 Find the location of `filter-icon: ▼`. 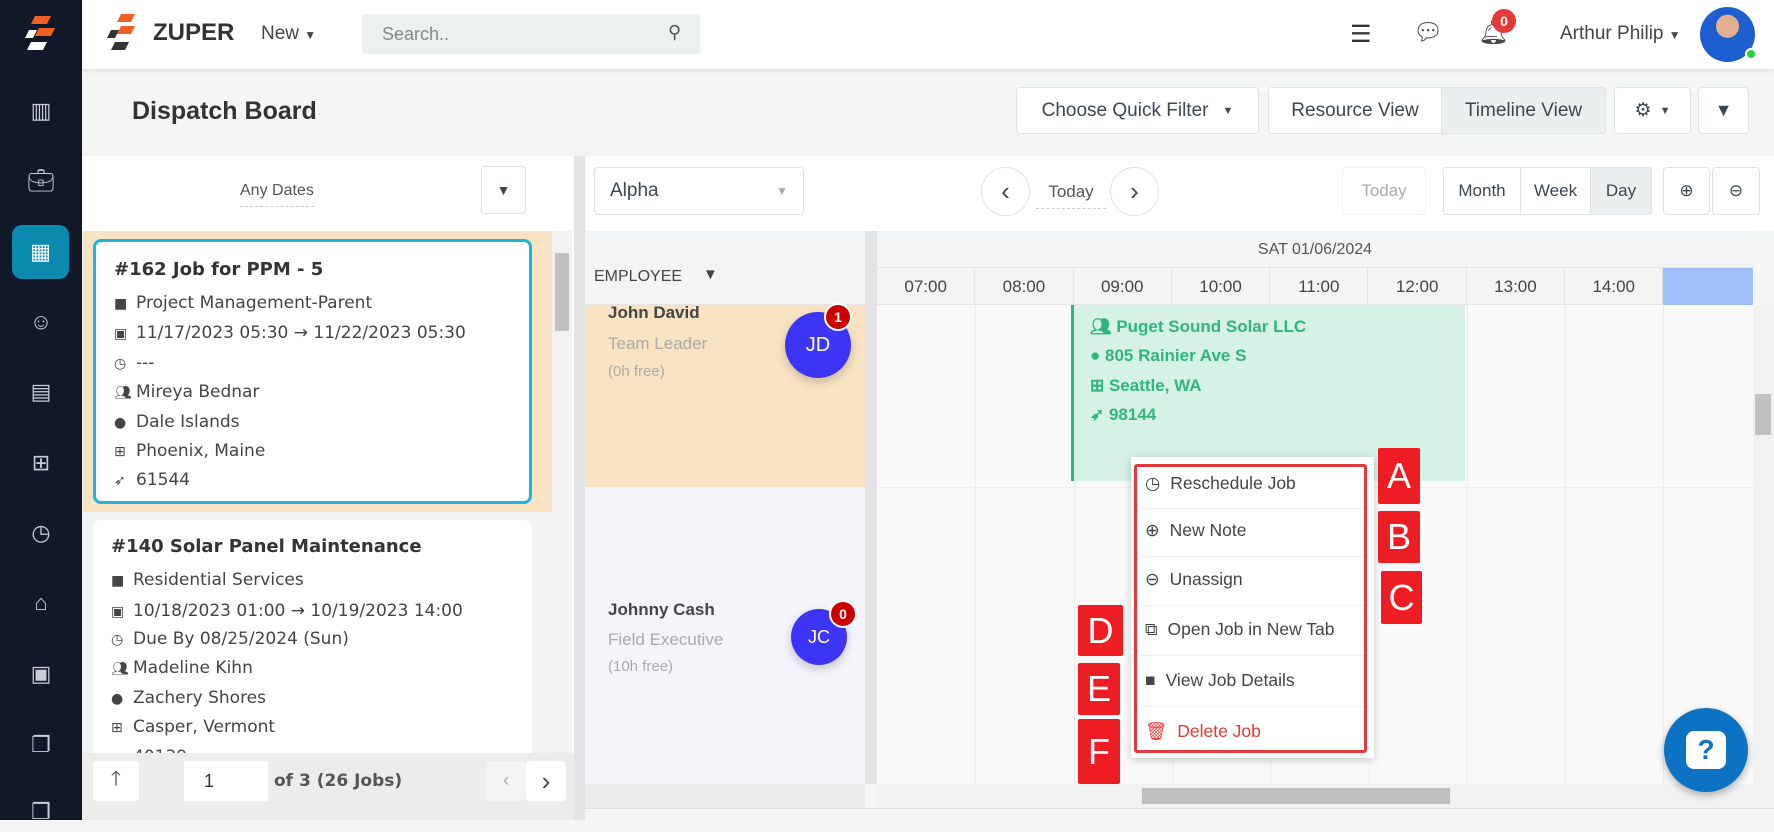

filter-icon: ▼ is located at coordinates (1723, 110).